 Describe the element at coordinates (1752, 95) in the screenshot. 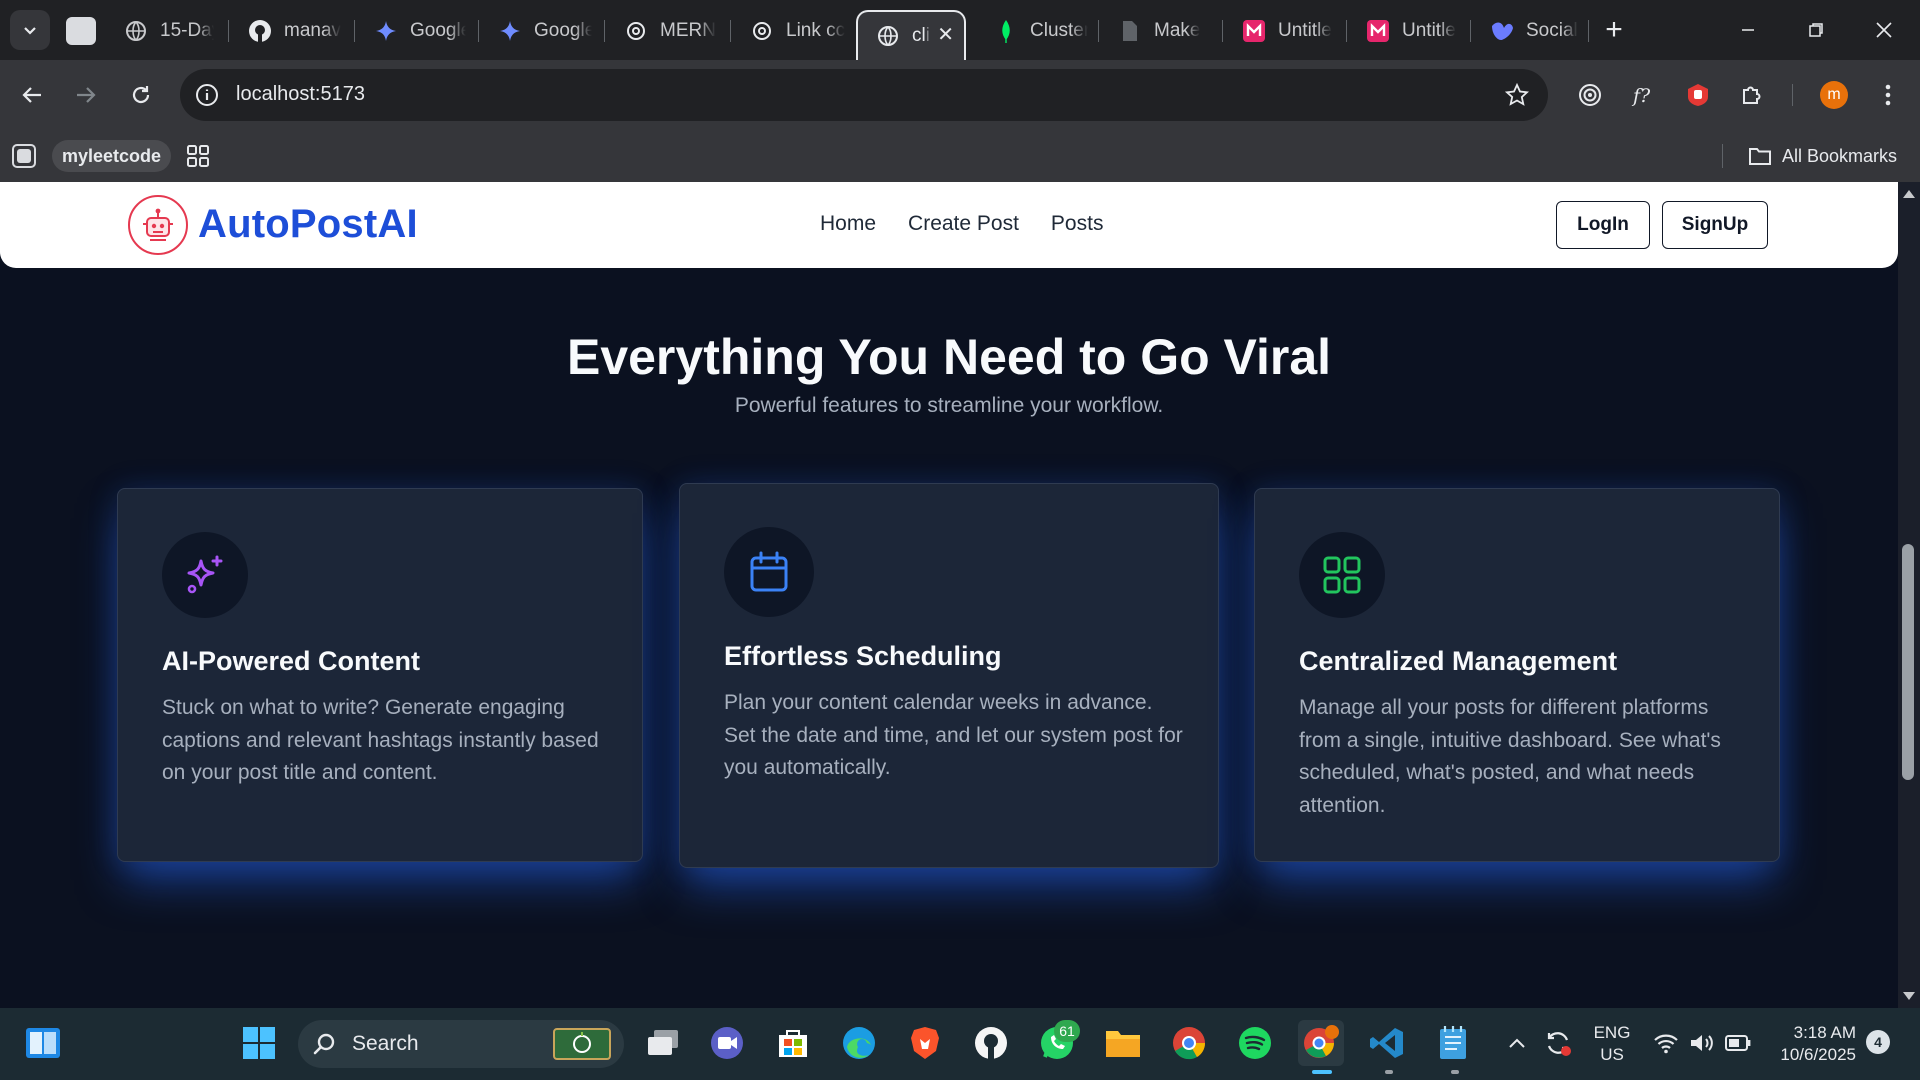

I see `extensions-button` at that location.